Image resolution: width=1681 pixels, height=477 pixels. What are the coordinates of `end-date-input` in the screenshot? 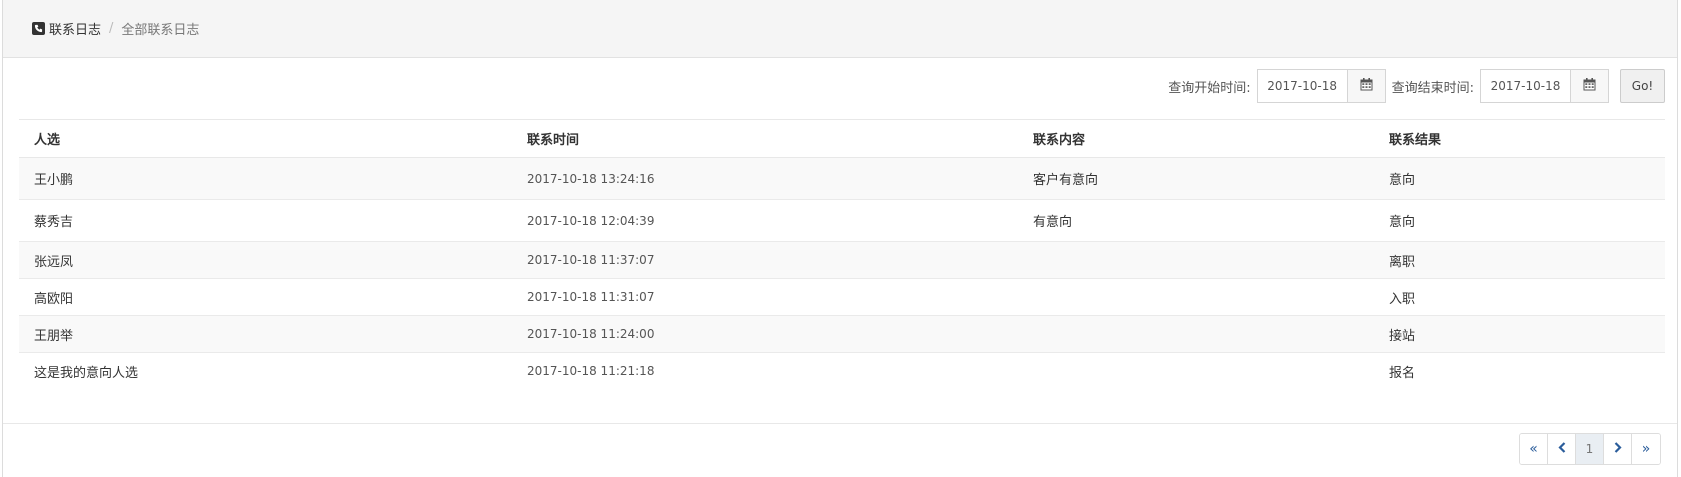 It's located at (1525, 86).